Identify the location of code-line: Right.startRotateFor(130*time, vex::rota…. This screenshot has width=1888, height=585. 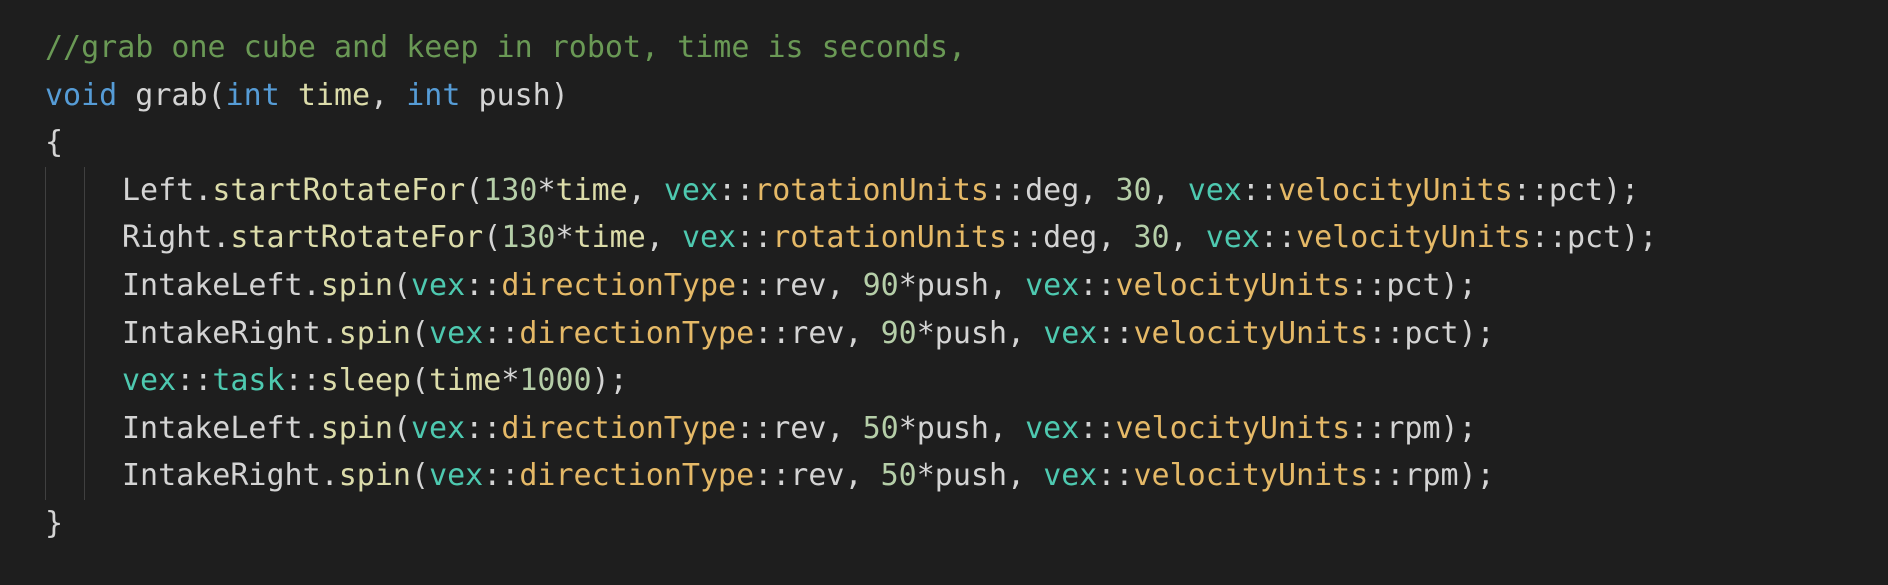
(944, 238).